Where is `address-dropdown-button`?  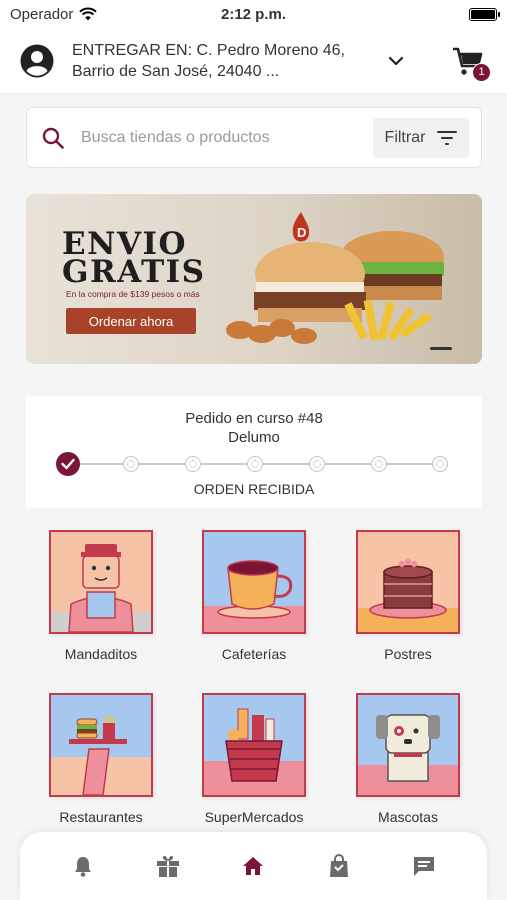 address-dropdown-button is located at coordinates (396, 61).